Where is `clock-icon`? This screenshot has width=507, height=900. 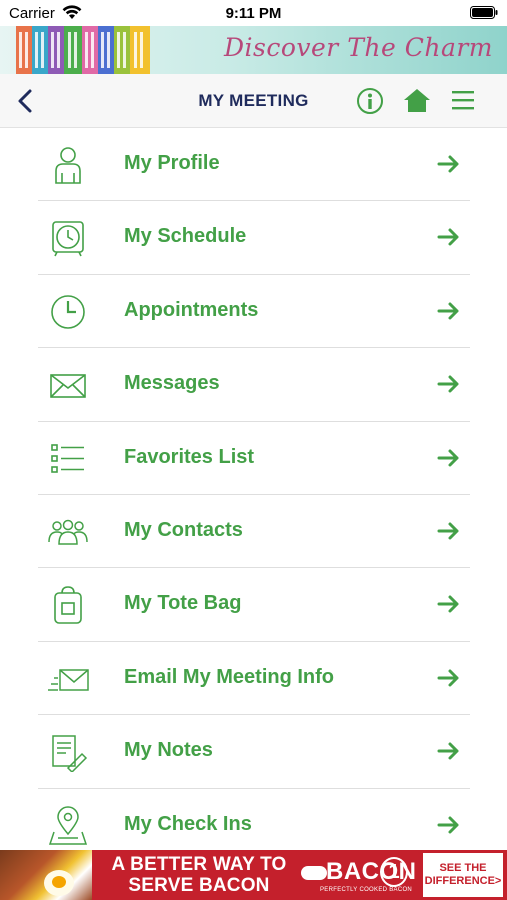 clock-icon is located at coordinates (68, 311).